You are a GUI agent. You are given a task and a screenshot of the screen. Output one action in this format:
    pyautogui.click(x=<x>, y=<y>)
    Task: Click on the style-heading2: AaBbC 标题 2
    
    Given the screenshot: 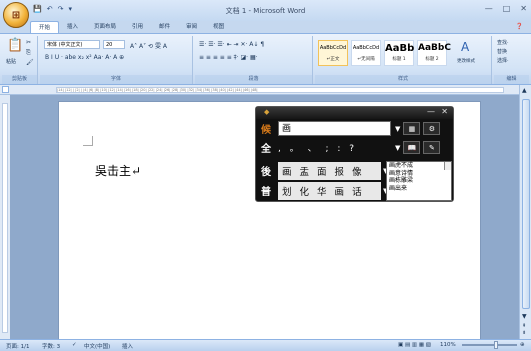 What is the action you would take?
    pyautogui.click(x=434, y=53)
    